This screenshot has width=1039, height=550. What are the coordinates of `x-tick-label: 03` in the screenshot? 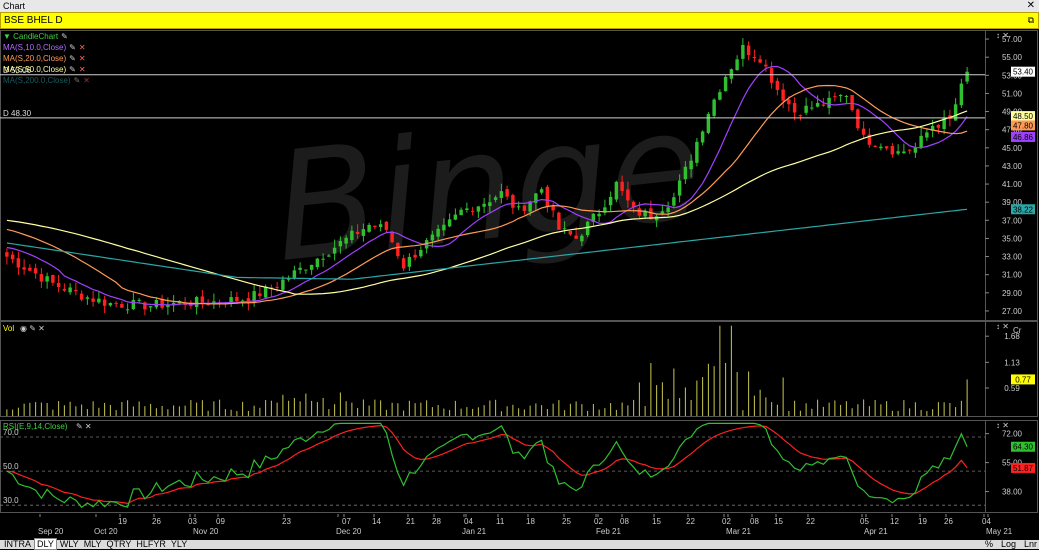 It's located at (192, 521).